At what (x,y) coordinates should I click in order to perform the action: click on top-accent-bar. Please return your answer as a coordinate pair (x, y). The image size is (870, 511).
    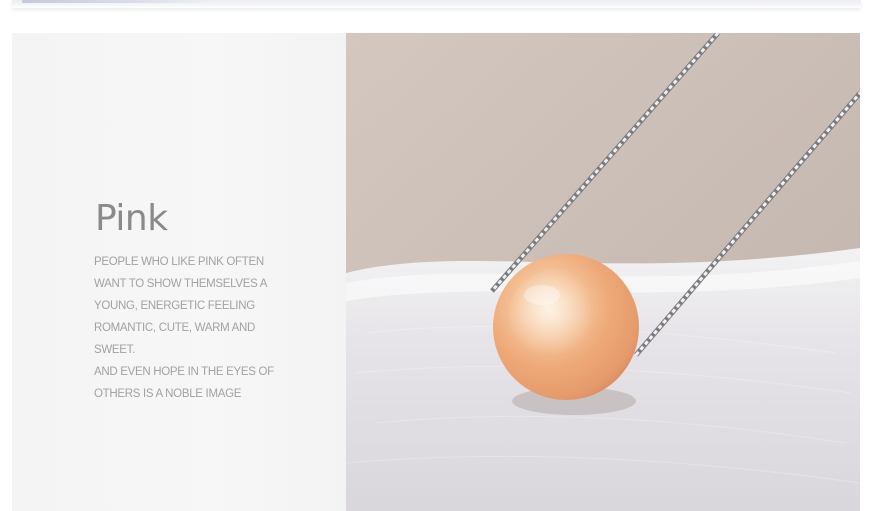
    Looking at the image, I should click on (117, 1).